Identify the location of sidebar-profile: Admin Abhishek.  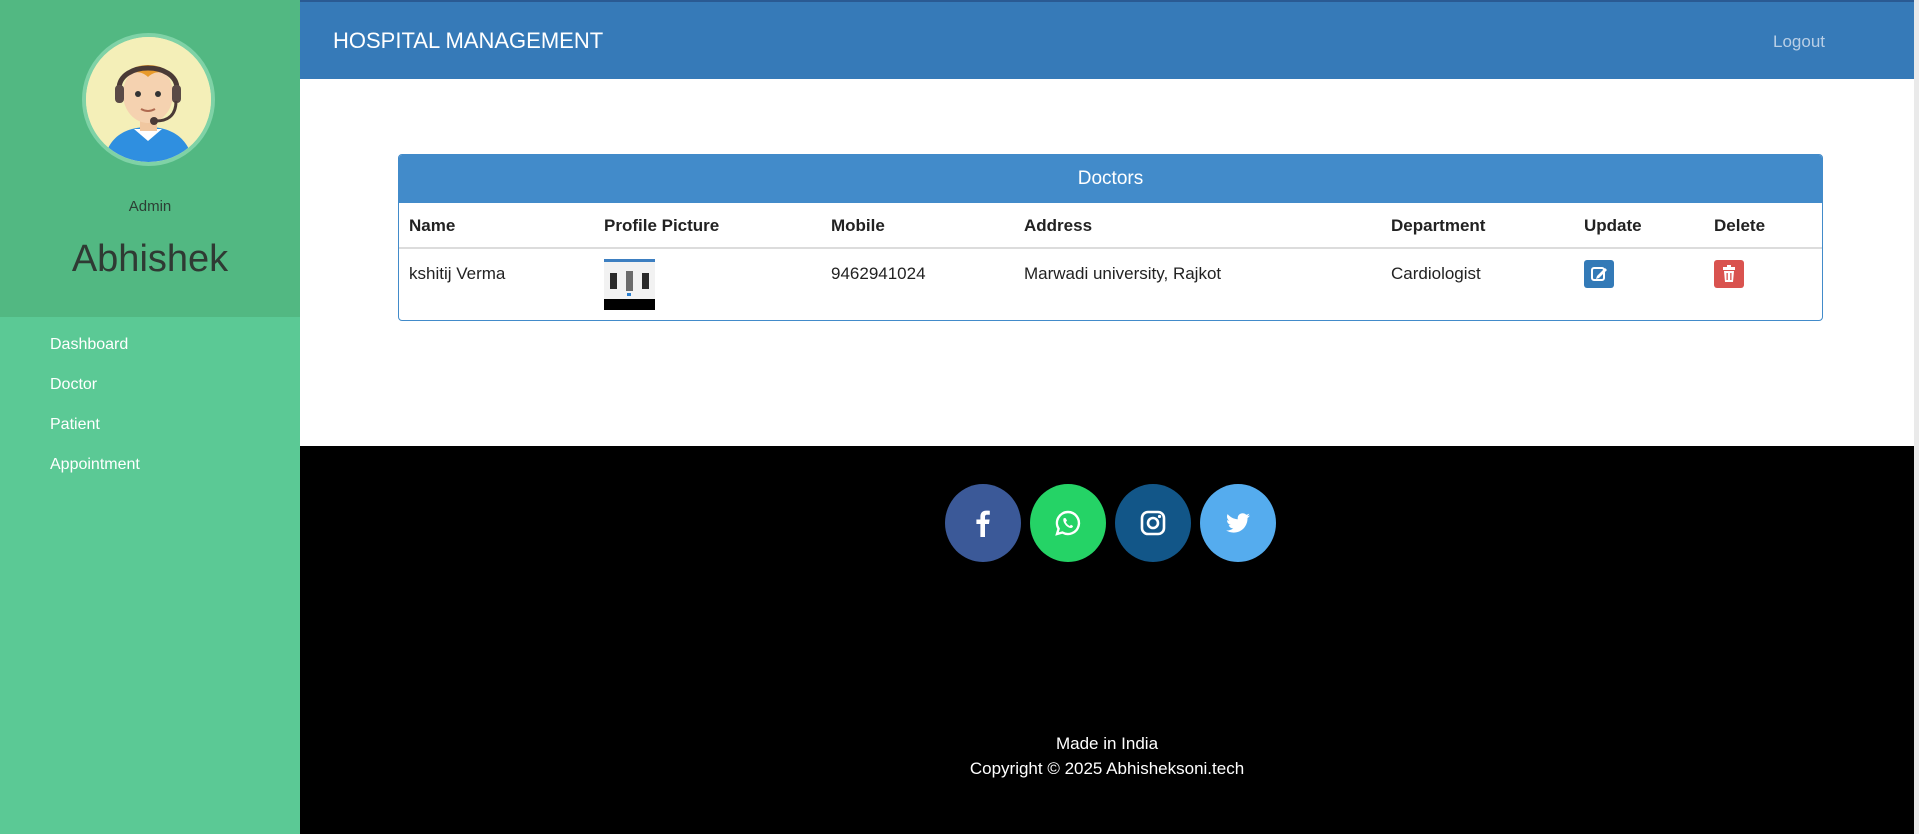
(150, 158).